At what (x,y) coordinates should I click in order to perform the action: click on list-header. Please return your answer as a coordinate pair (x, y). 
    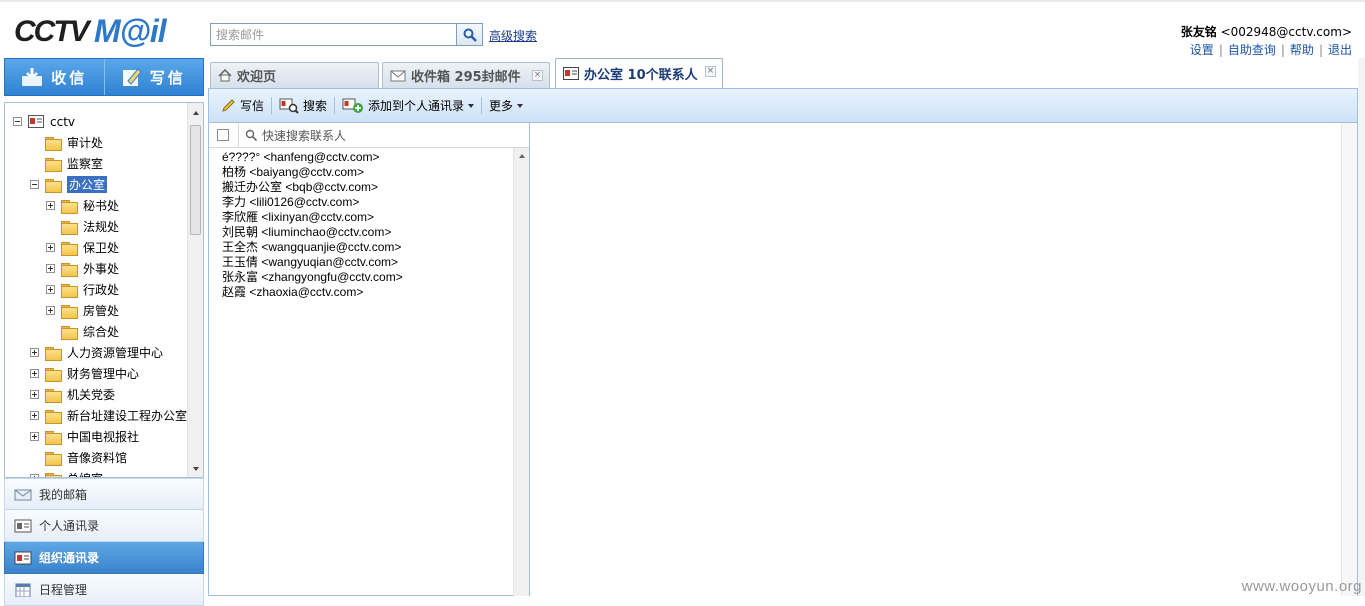
    Looking at the image, I should click on (369, 135).